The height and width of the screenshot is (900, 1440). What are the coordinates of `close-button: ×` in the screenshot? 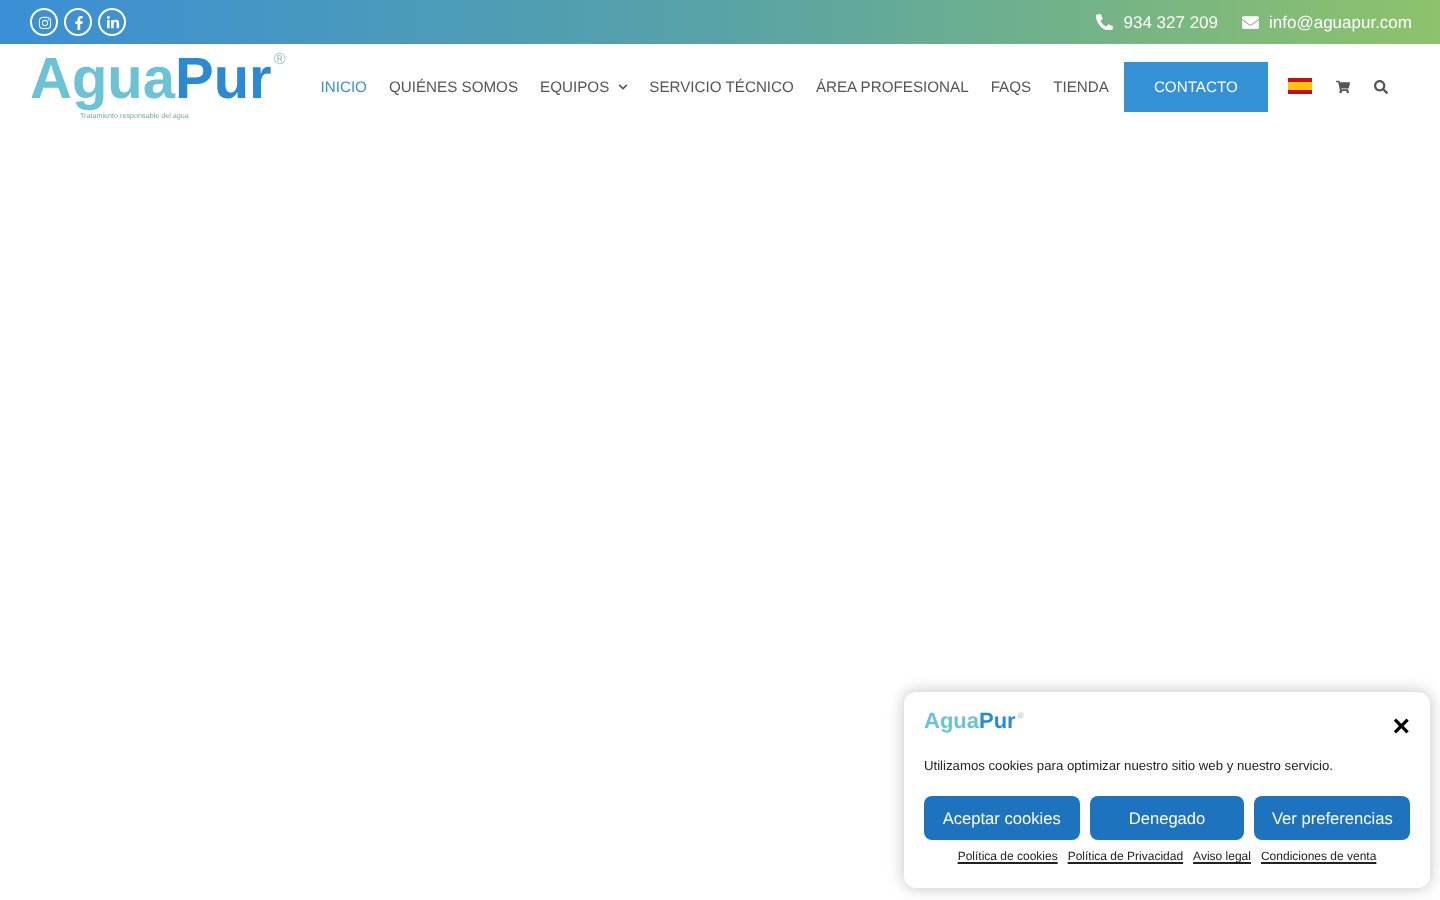 It's located at (1401, 727).